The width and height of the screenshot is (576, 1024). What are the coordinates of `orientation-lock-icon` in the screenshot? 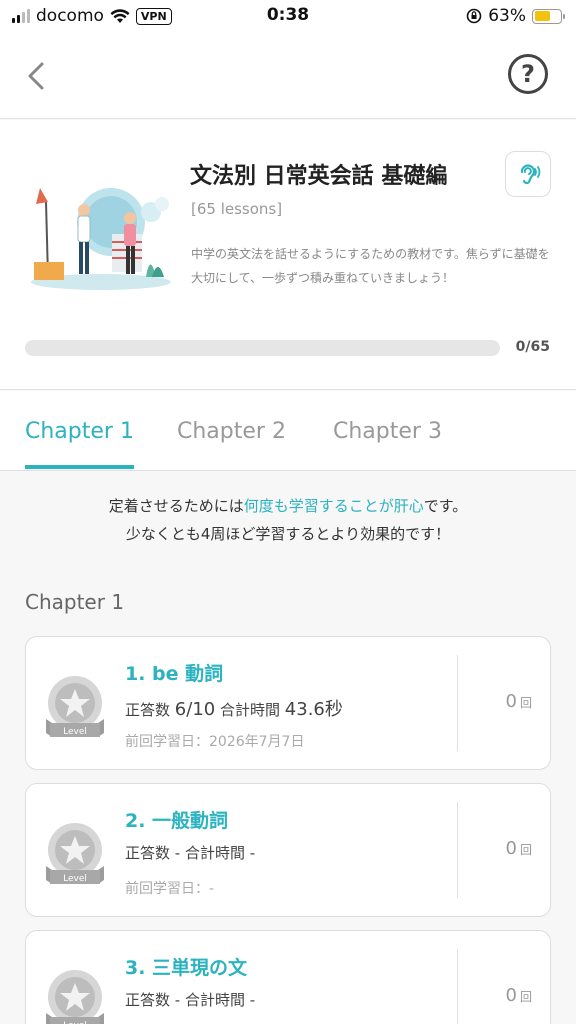 It's located at (474, 16).